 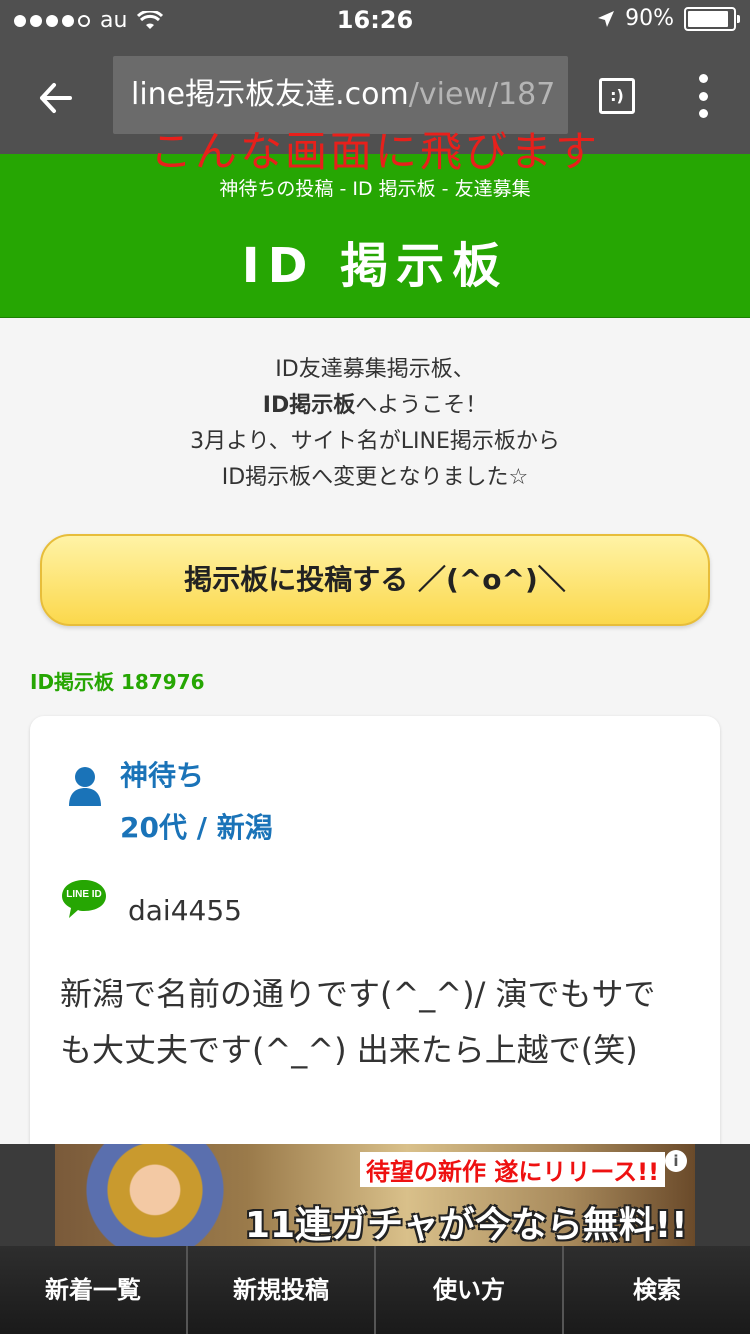 I want to click on ad-character-image, so click(x=165, y=1195).